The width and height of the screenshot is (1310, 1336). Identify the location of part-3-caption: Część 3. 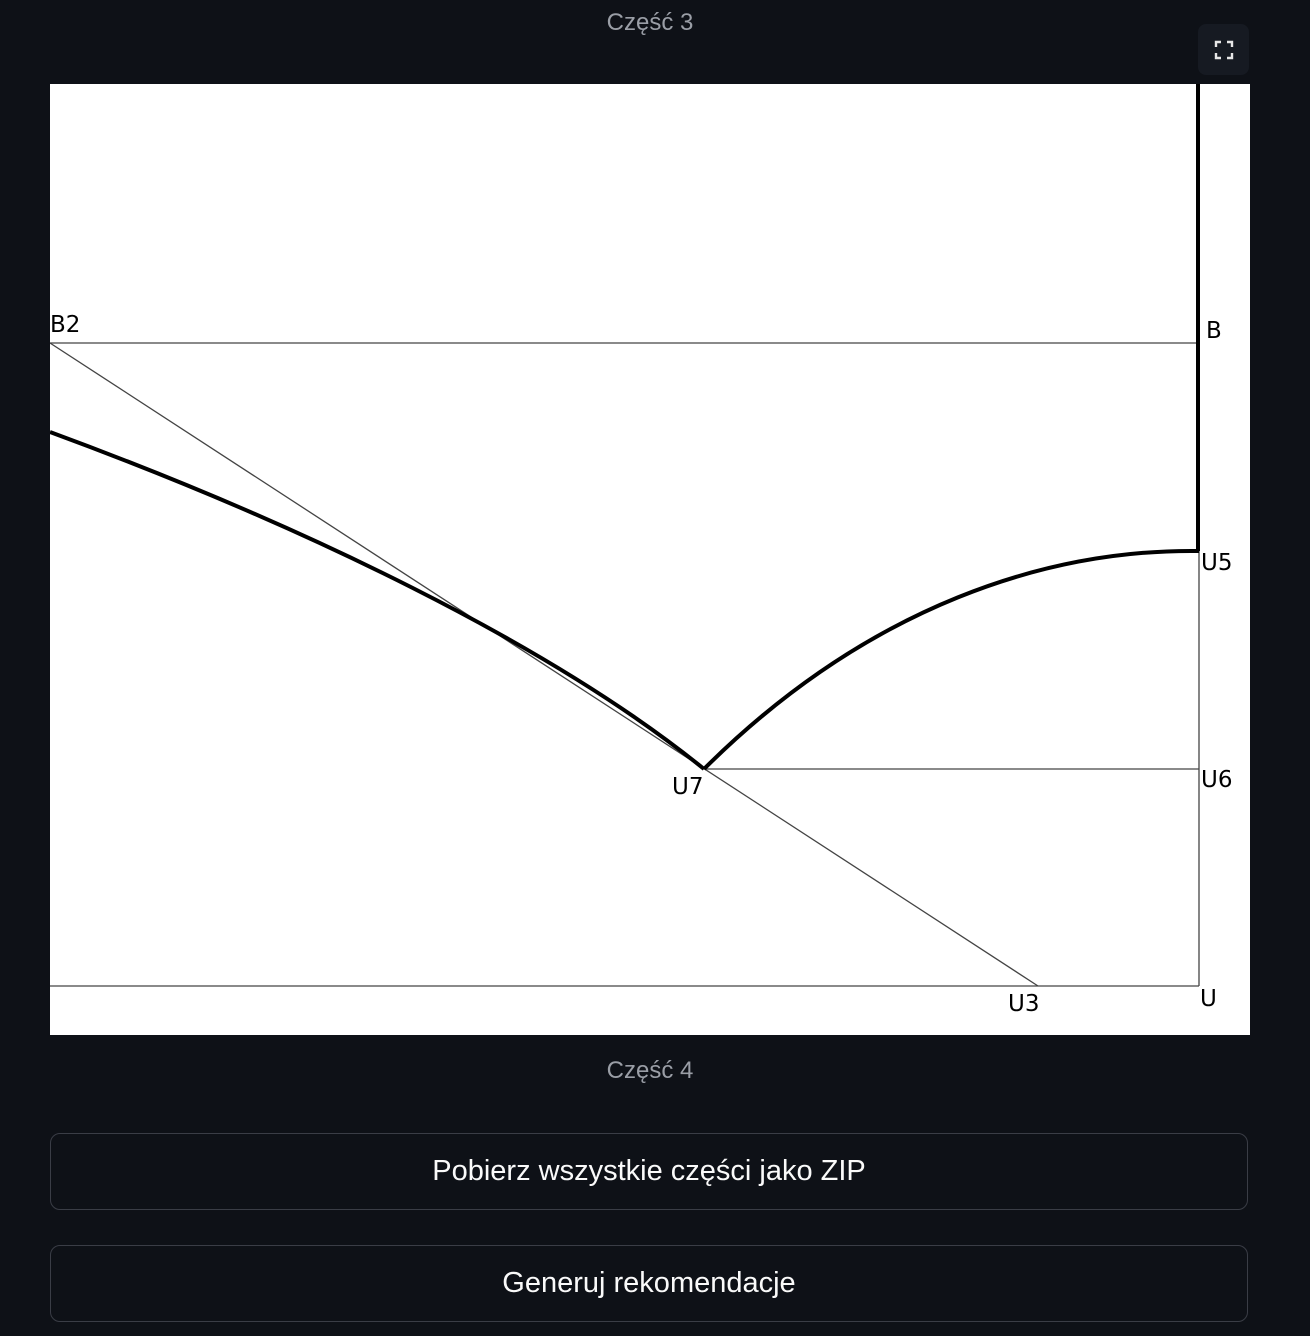
(650, 22).